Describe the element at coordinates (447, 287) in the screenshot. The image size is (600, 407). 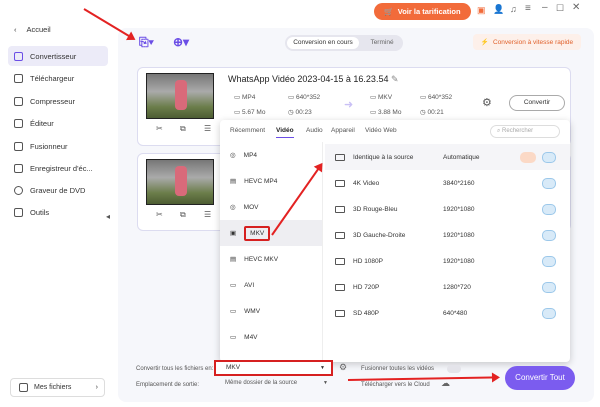
I see `quality-option: HD 720P 1280*720` at that location.